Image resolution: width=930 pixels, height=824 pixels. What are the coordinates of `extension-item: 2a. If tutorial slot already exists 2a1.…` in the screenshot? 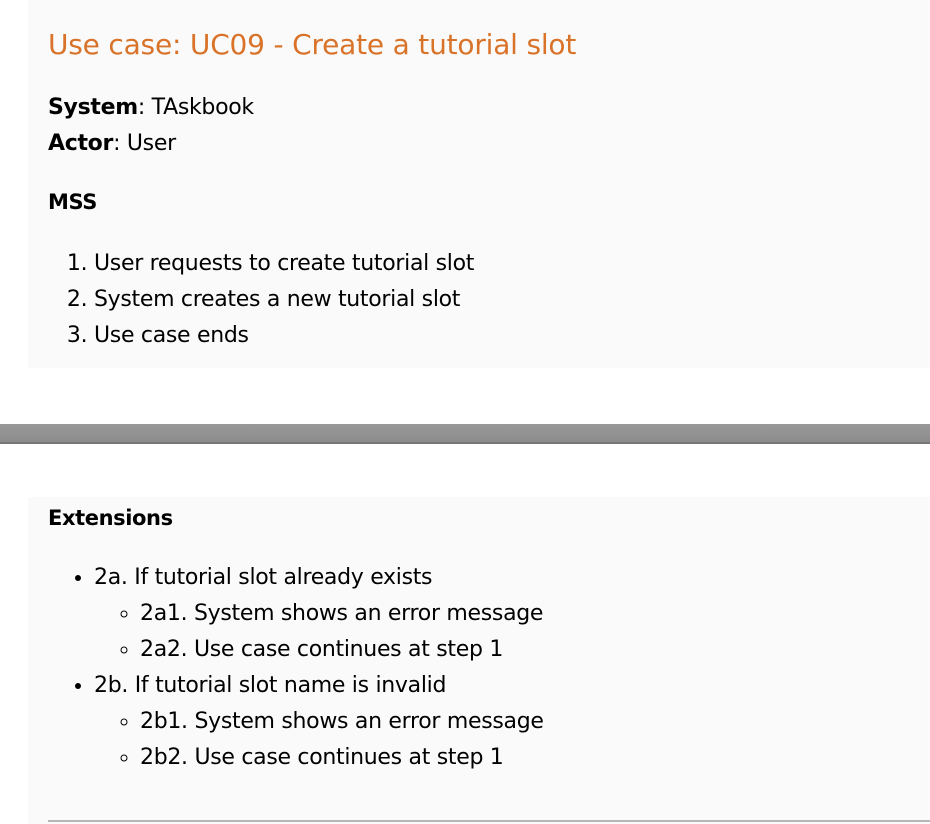 It's located at (319, 614).